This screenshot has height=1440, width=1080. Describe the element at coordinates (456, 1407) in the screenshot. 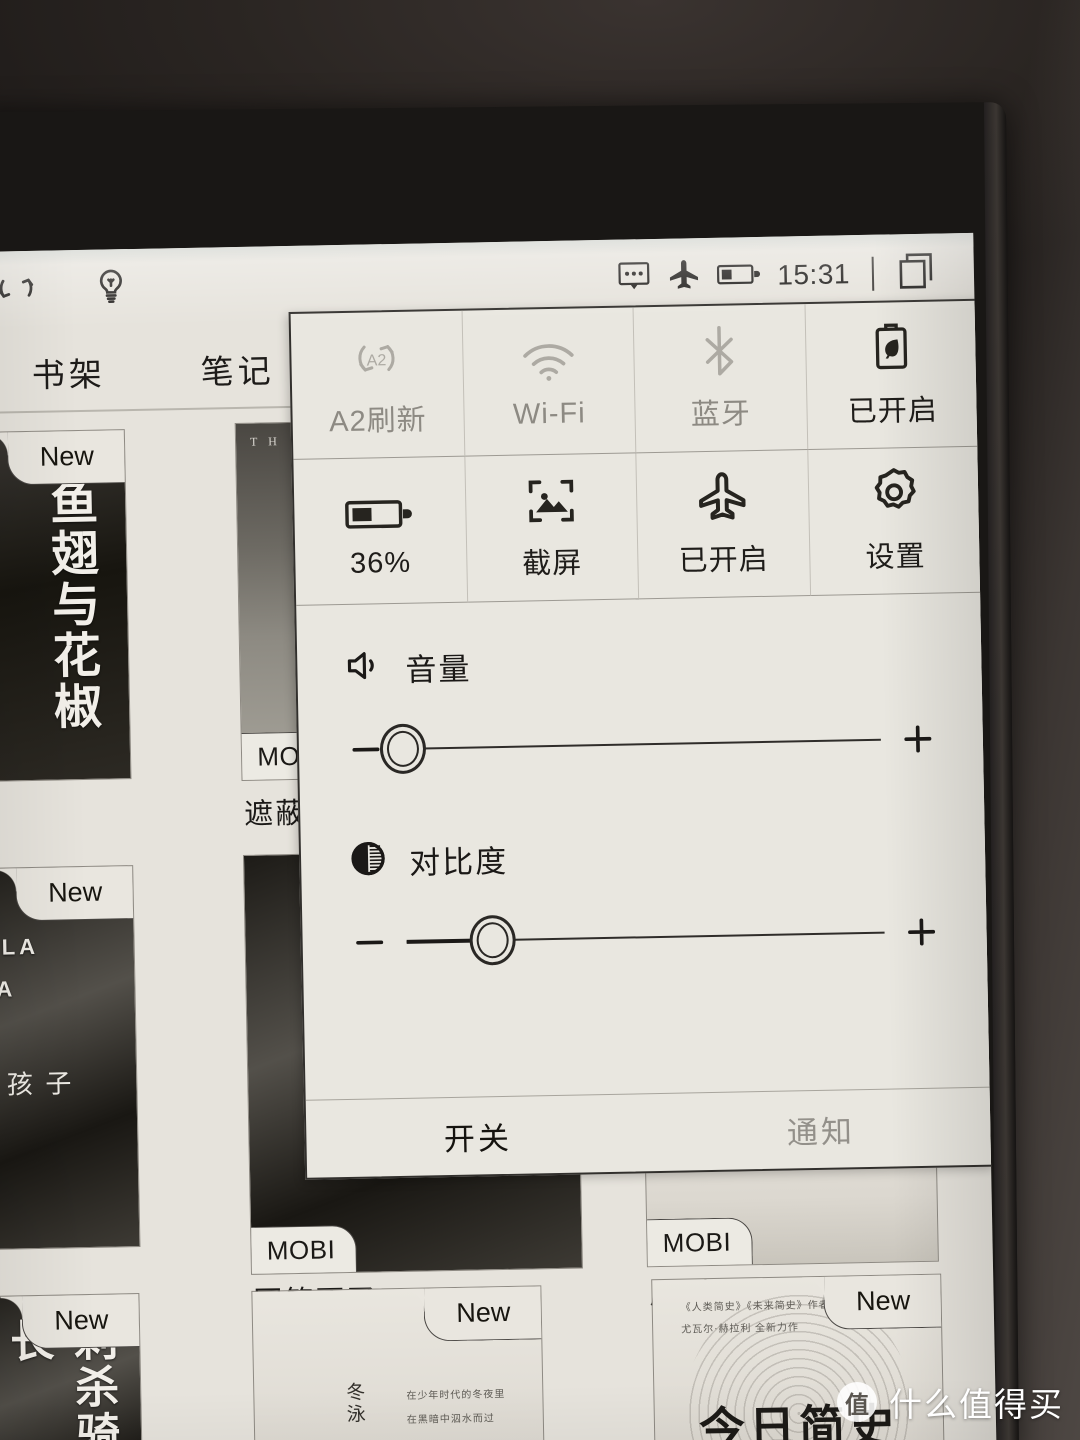

I see `book-cover-subtitle: 在少年时代的冬夜里 在黑暗中泅水而过` at that location.